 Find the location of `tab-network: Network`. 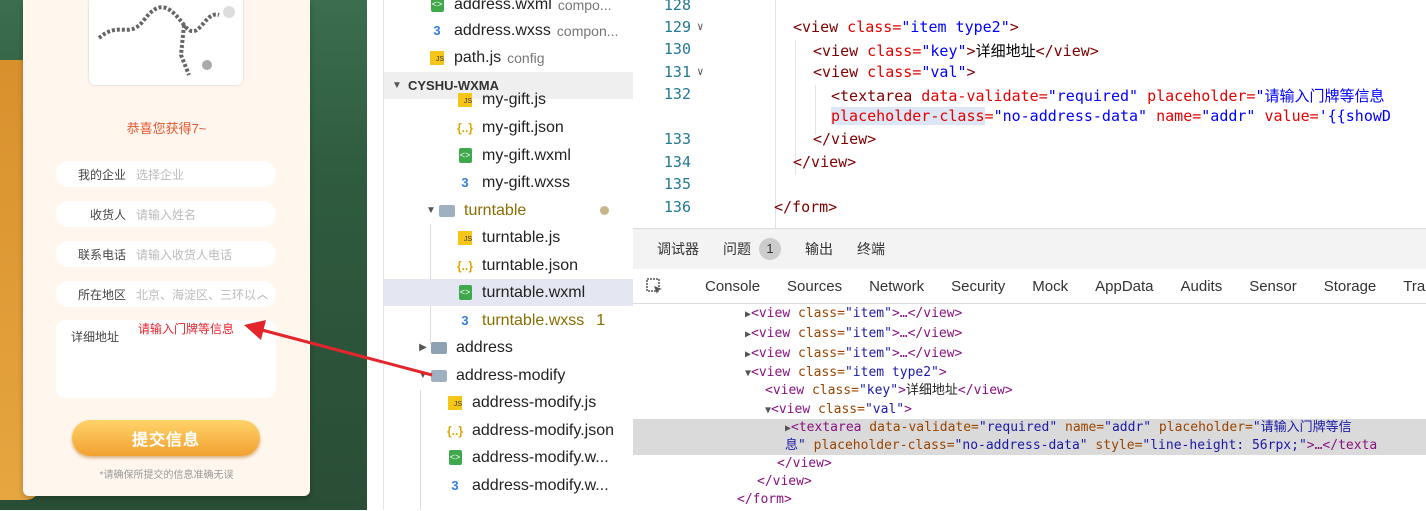

tab-network: Network is located at coordinates (896, 286).